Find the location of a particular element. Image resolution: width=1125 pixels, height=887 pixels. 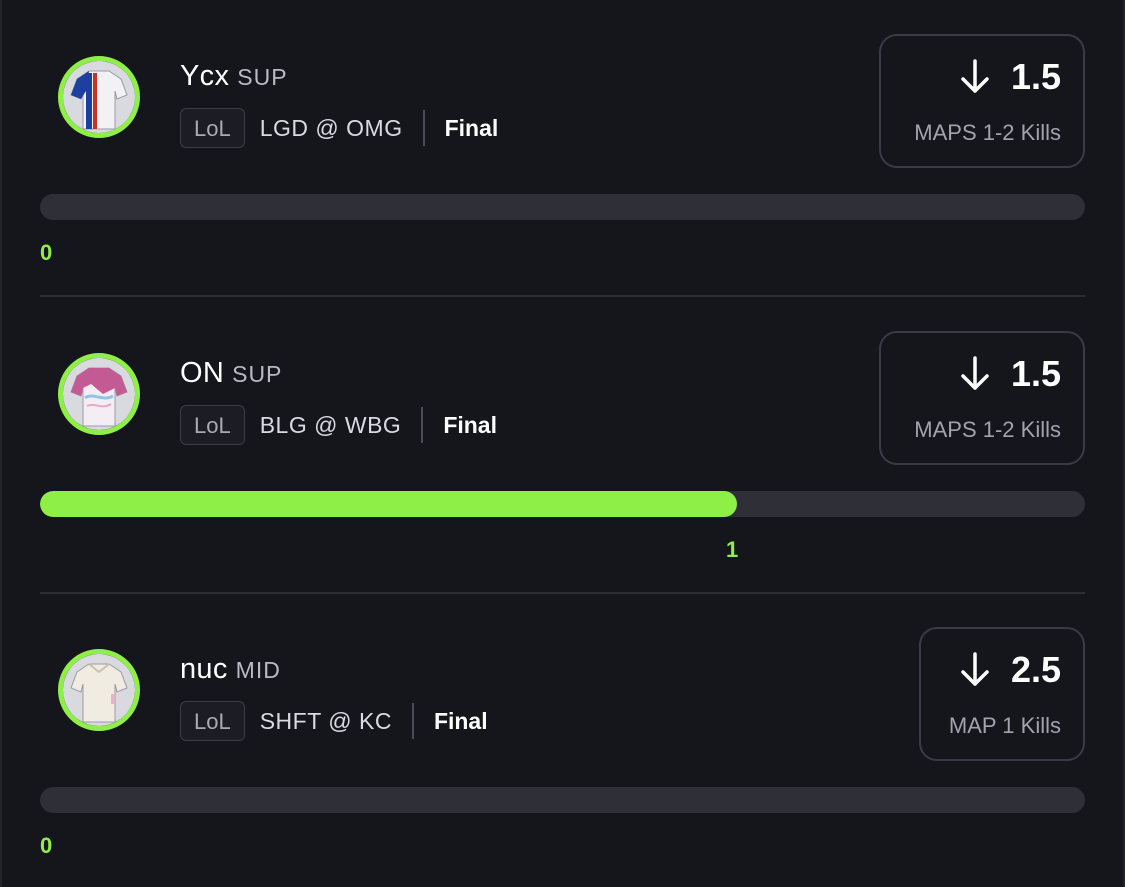

market-label: MAP 1 Kills is located at coordinates (1004, 725).